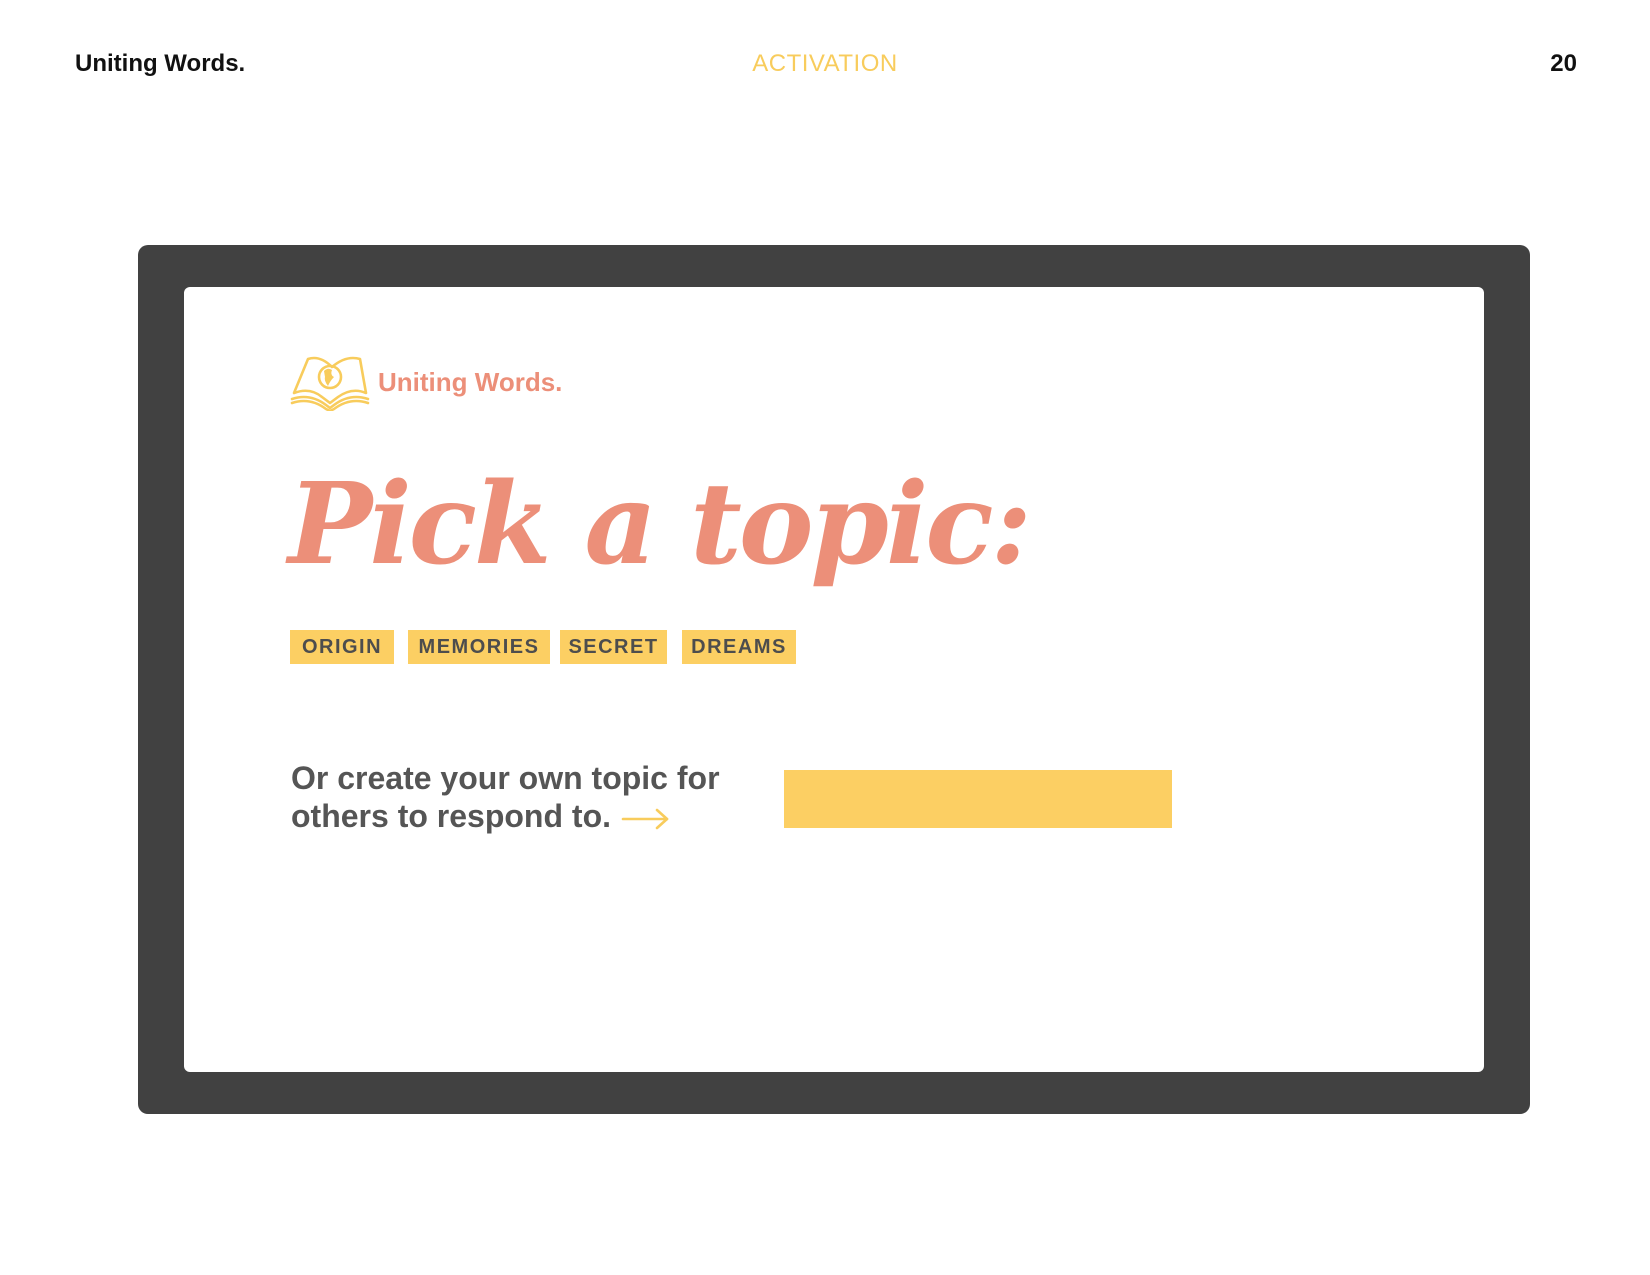  Describe the element at coordinates (825, 63) in the screenshot. I see `section-title: ACTIVATION` at that location.